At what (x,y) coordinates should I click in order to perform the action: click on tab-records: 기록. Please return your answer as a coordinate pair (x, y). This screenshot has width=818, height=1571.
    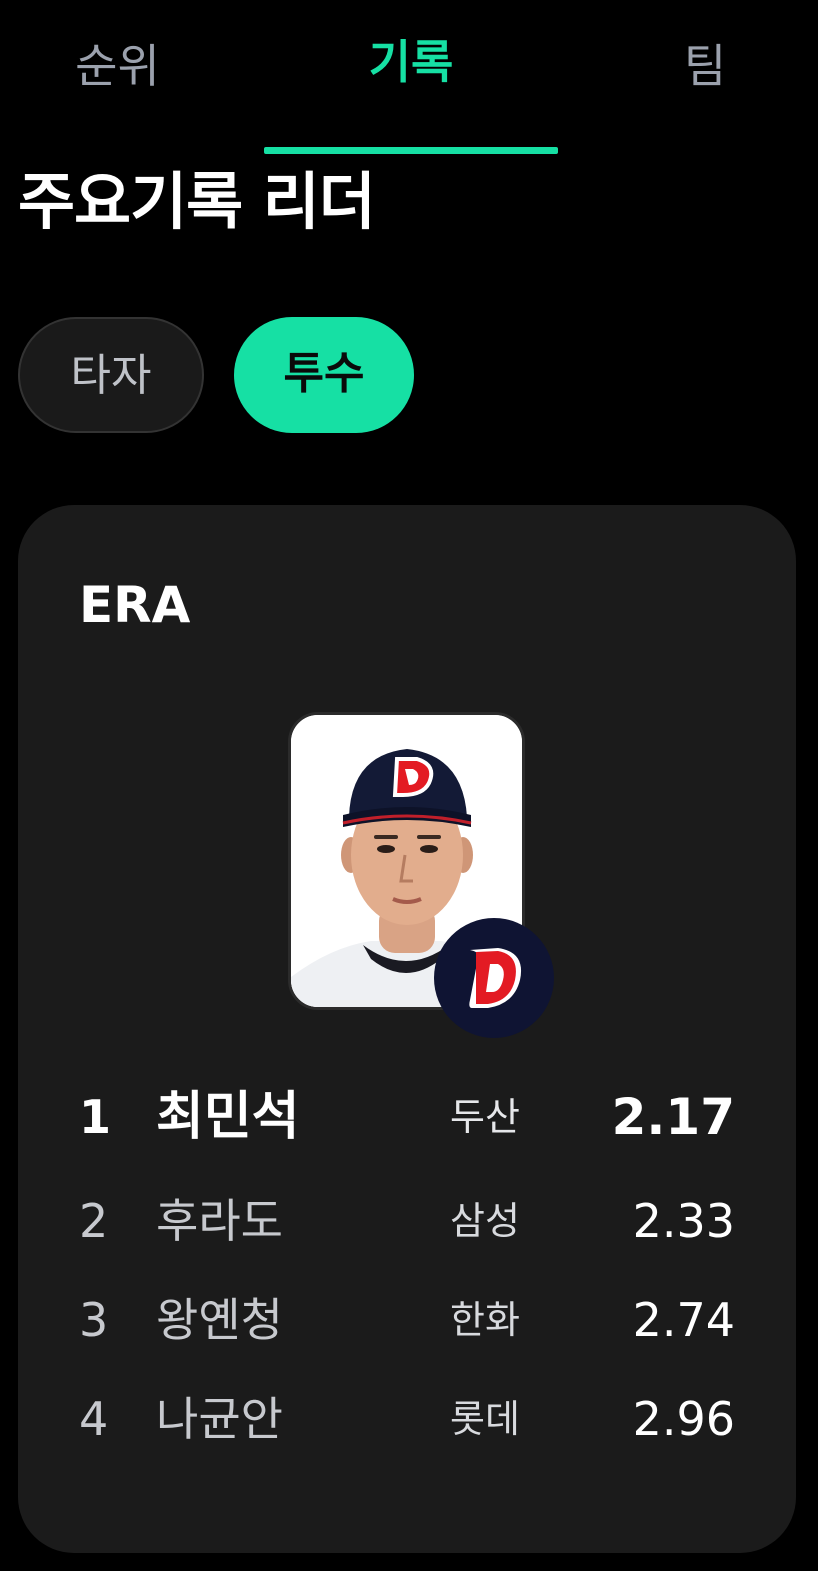
    Looking at the image, I should click on (411, 62).